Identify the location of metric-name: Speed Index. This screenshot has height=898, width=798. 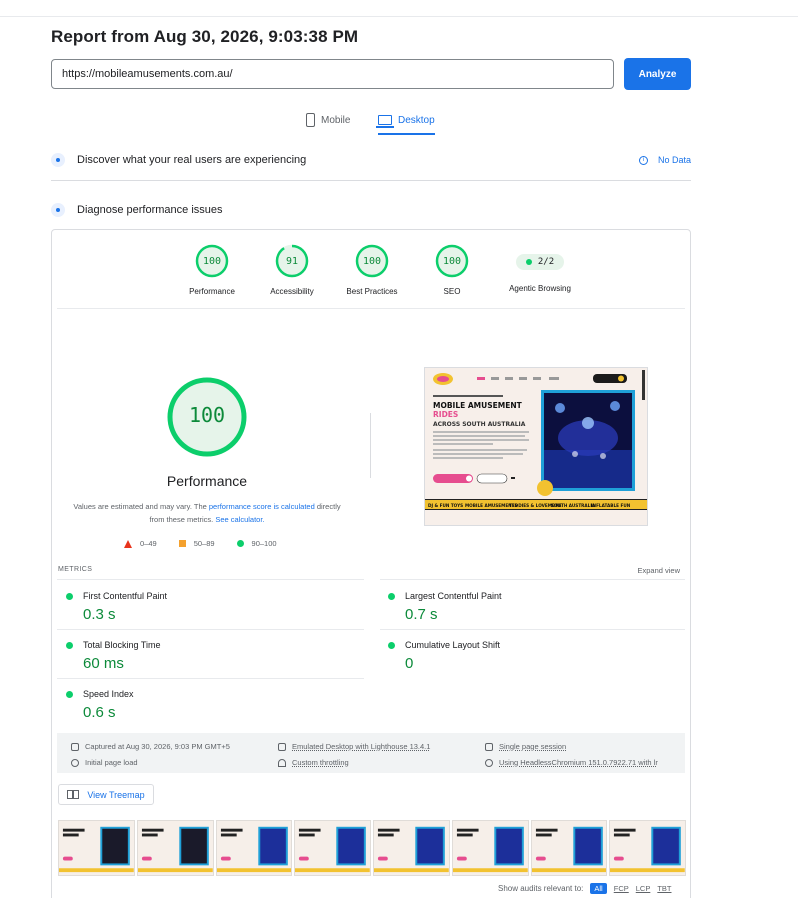
(108, 694).